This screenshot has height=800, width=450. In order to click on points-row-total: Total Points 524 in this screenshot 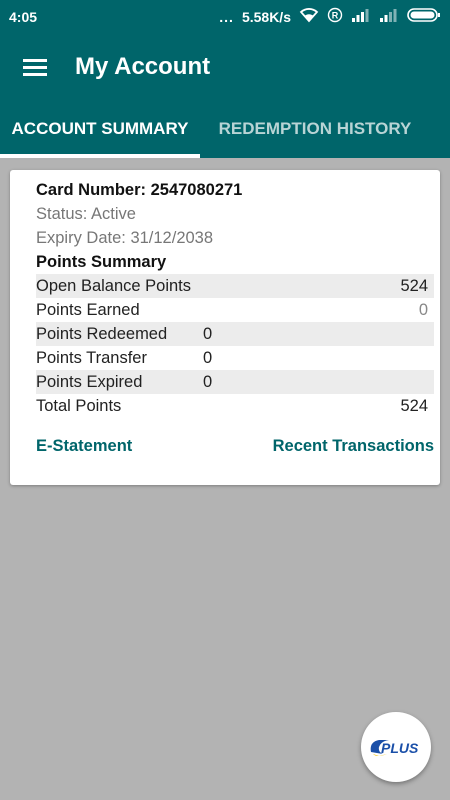, I will do `click(235, 406)`.